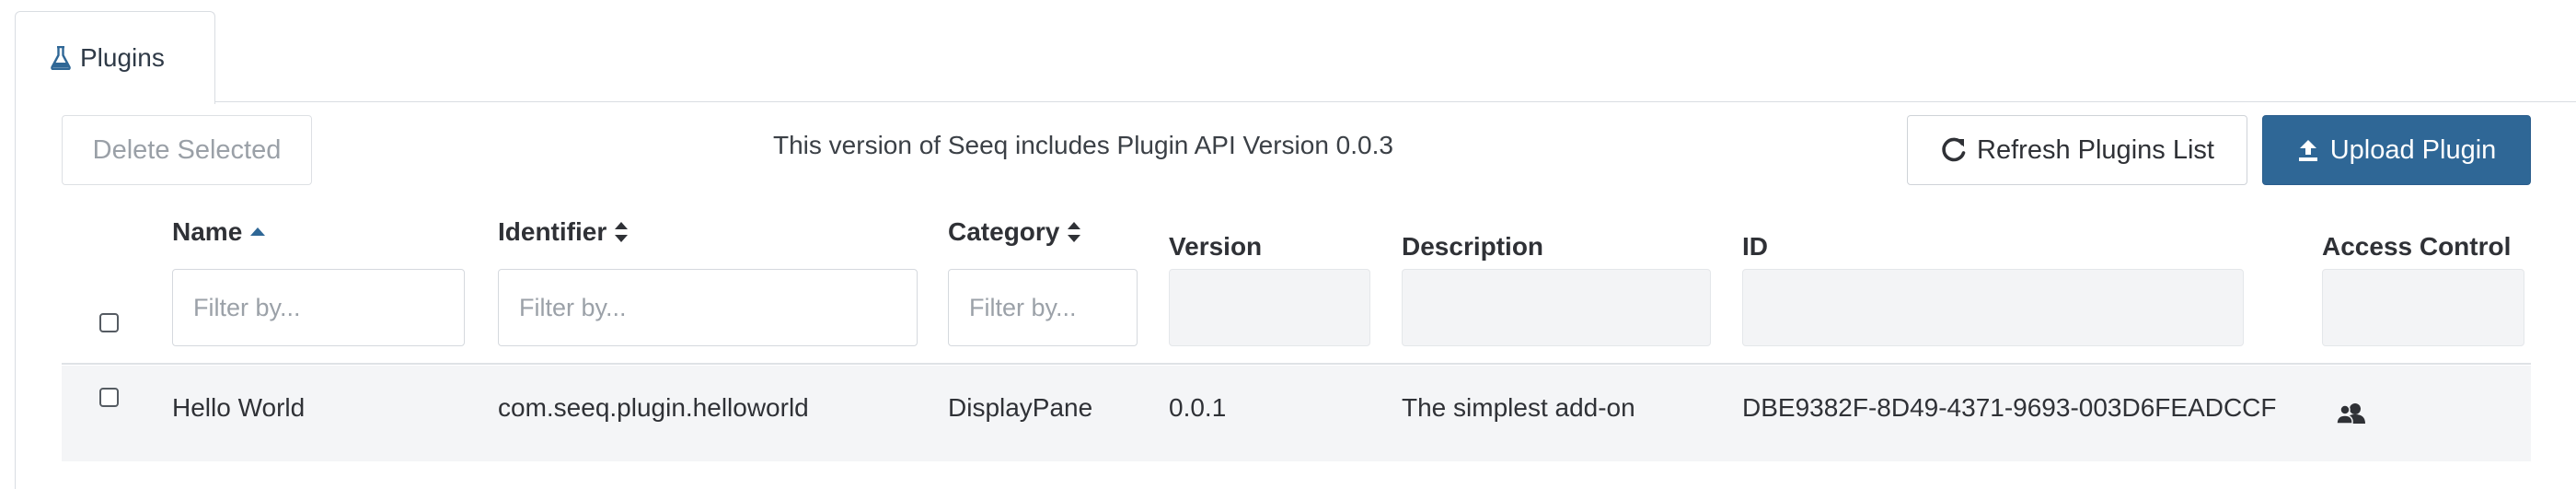  What do you see at coordinates (318, 307) in the screenshot?
I see `name-filter-input` at bounding box center [318, 307].